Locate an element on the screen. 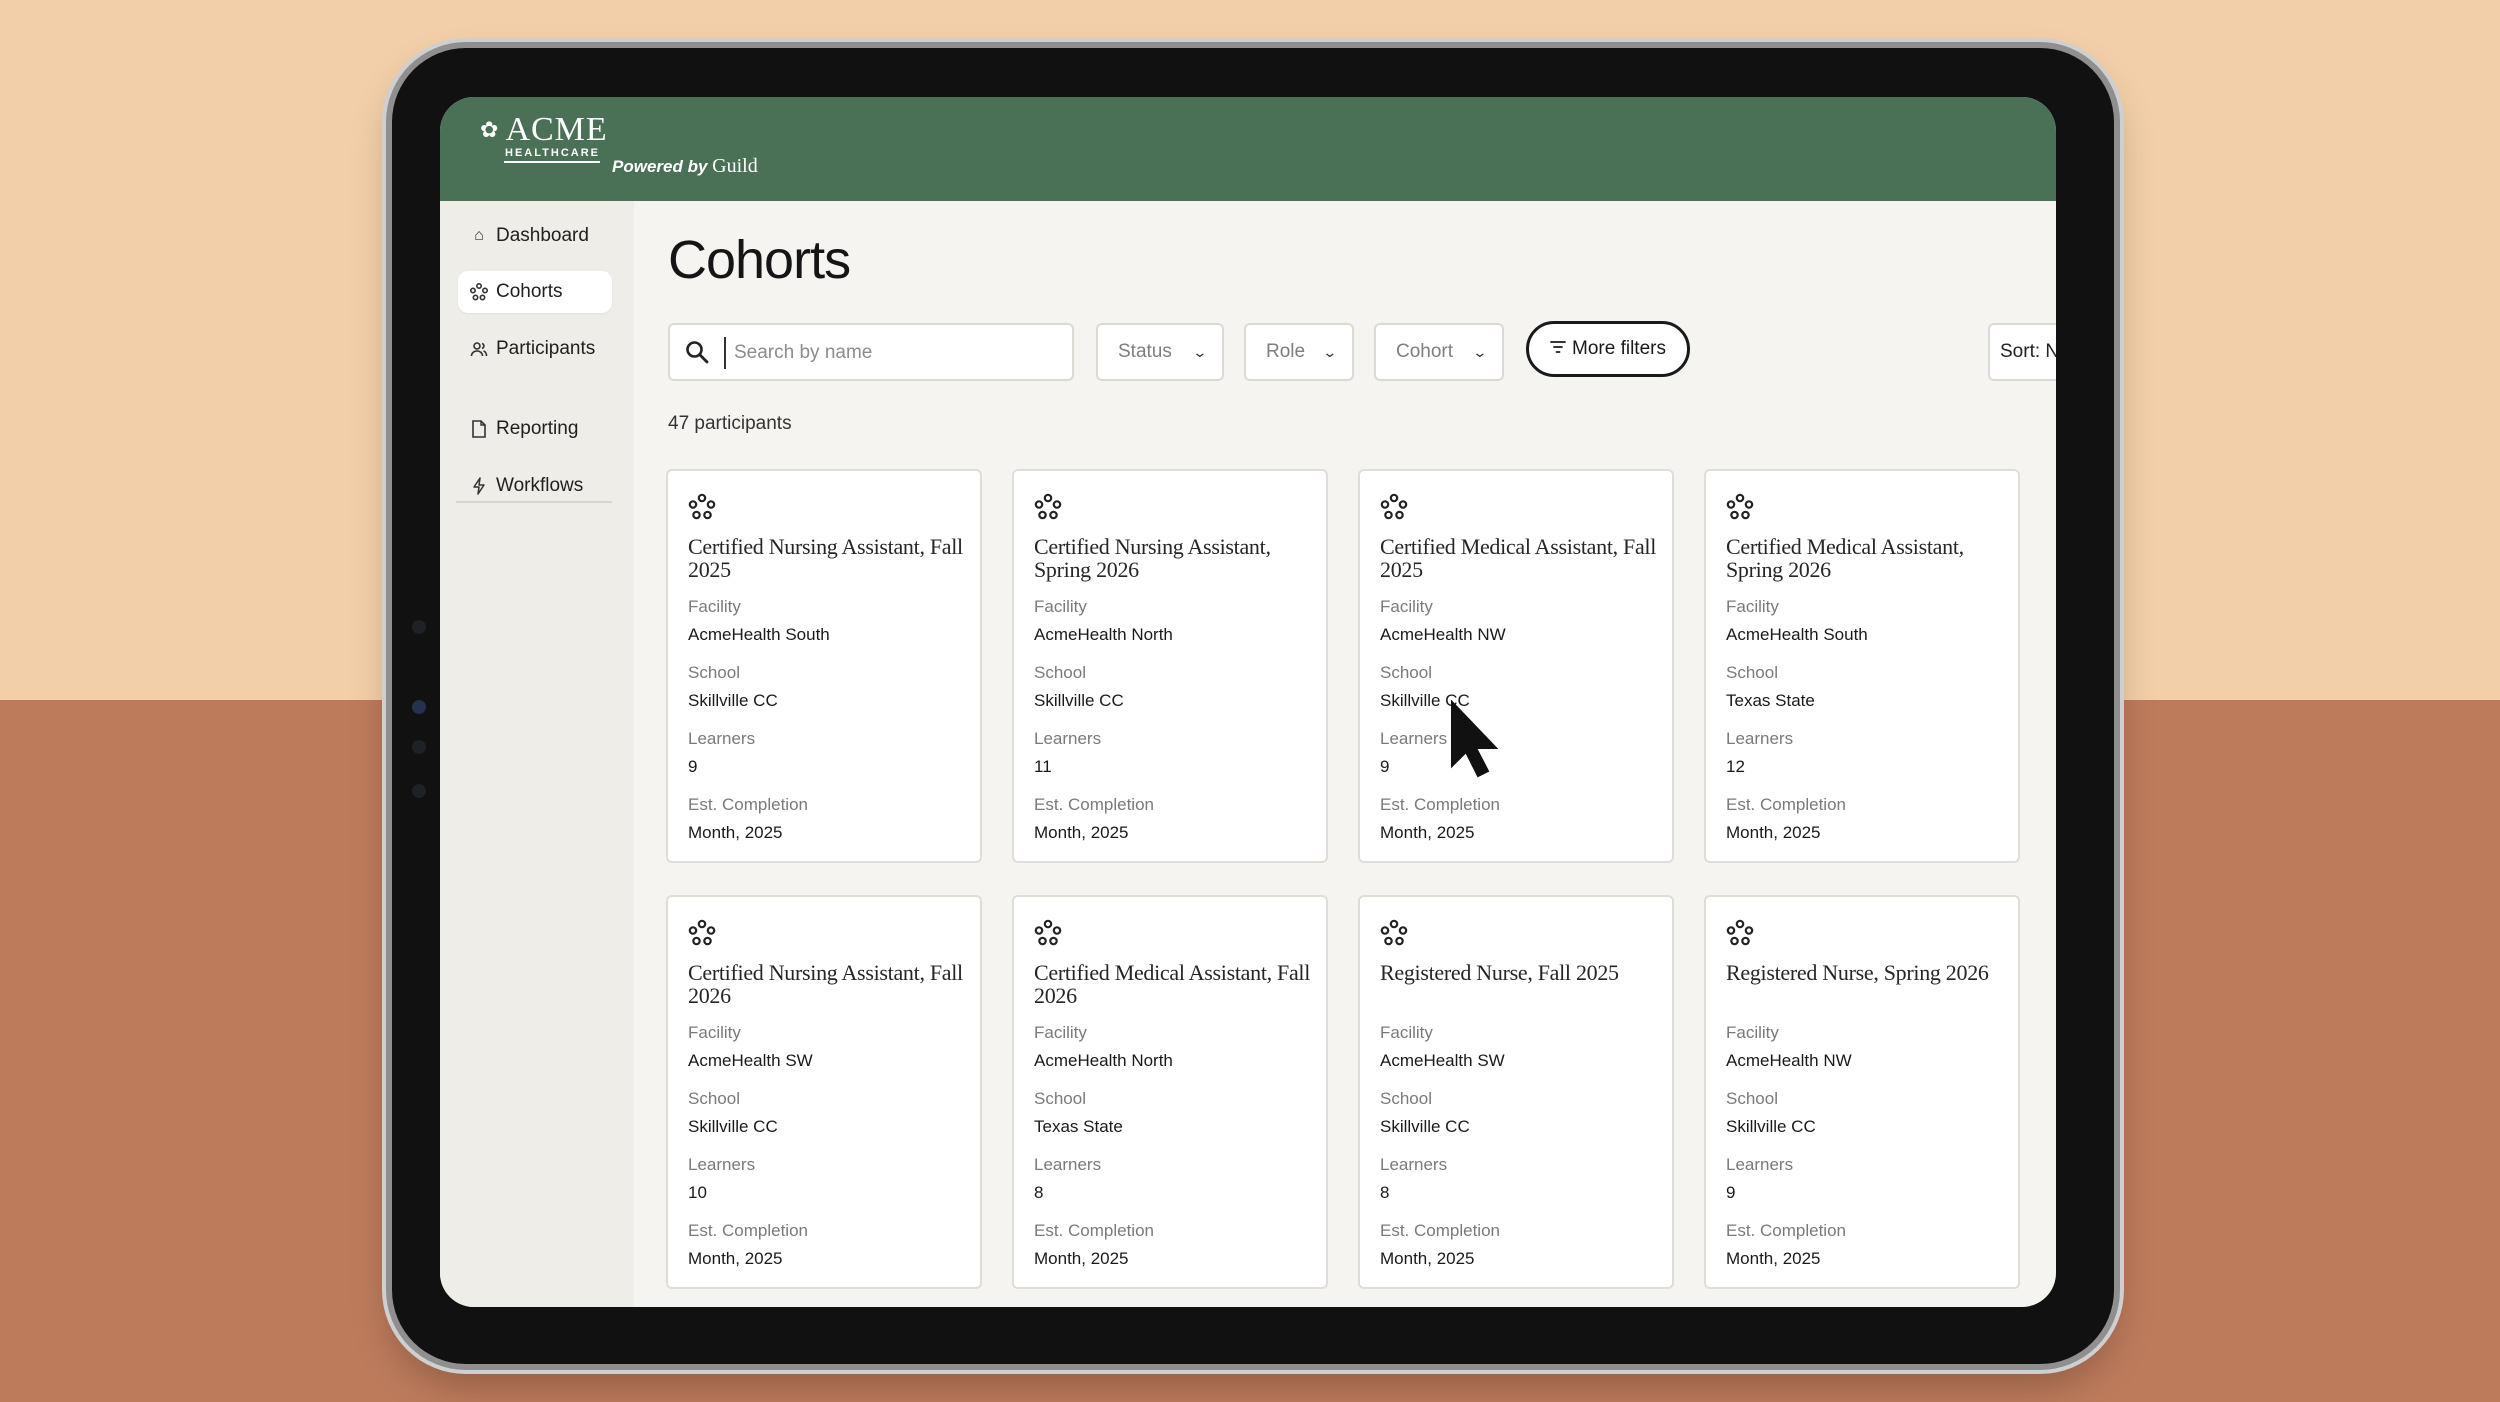 The image size is (2500, 1402). search-input is located at coordinates (894, 353).